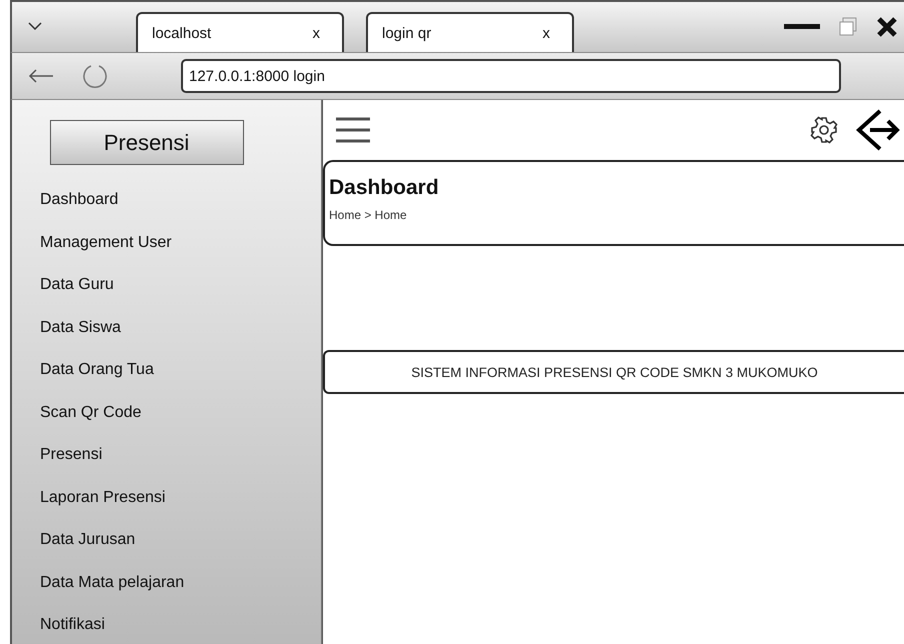 The image size is (904, 644). Describe the element at coordinates (384, 188) in the screenshot. I see `page-title: Dashboard` at that location.